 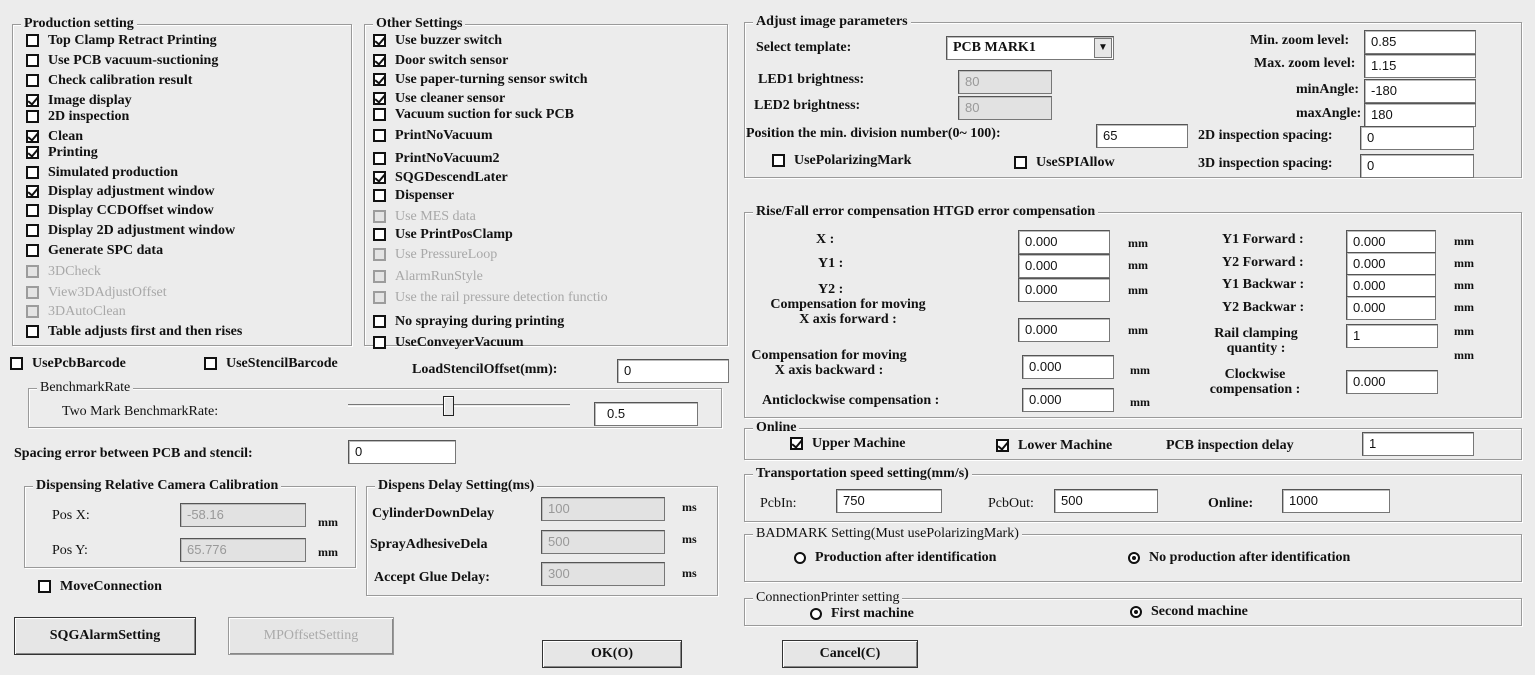 I want to click on y1-backward-input: 0.000, so click(x=1391, y=286).